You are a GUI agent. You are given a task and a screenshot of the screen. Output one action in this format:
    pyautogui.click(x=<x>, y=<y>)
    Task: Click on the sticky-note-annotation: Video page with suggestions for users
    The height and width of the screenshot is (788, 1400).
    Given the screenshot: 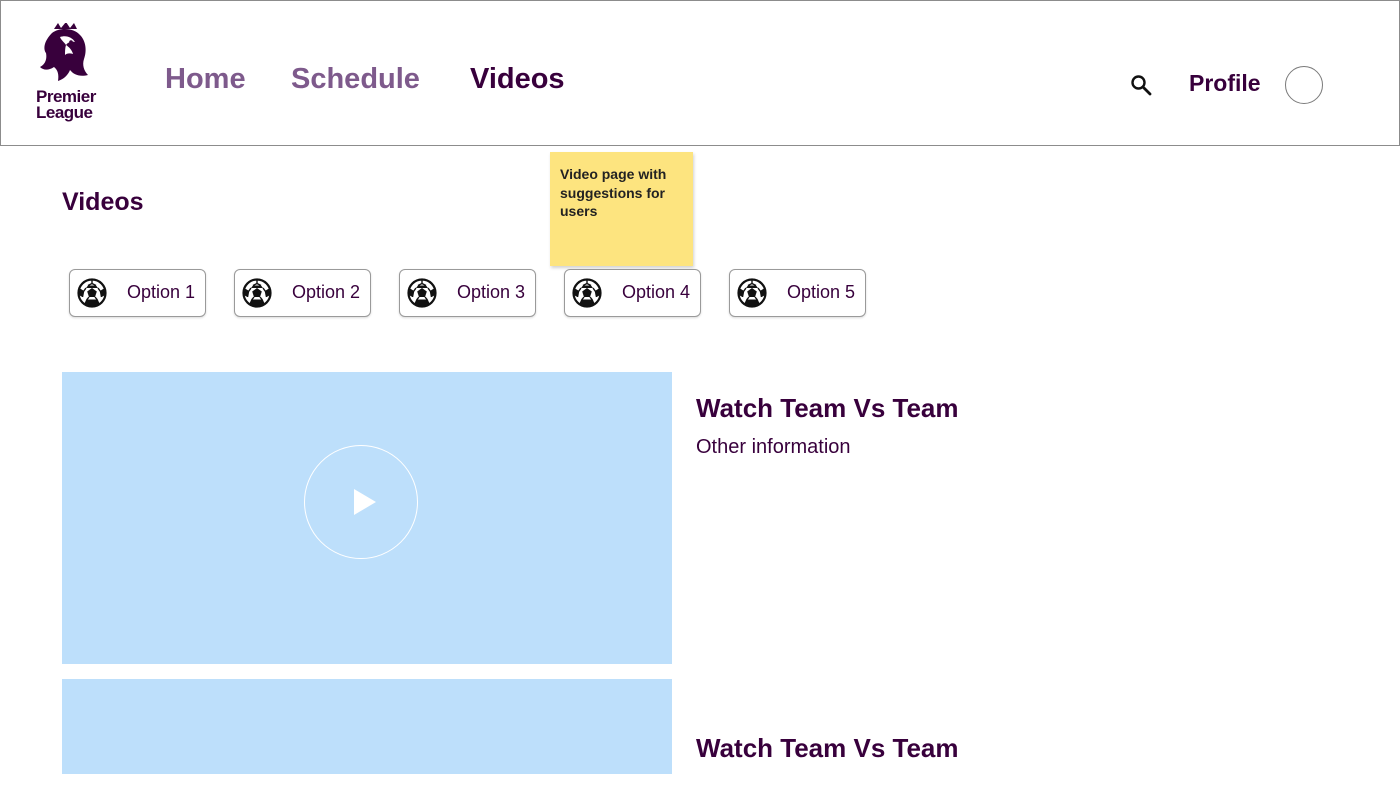 What is the action you would take?
    pyautogui.click(x=621, y=209)
    